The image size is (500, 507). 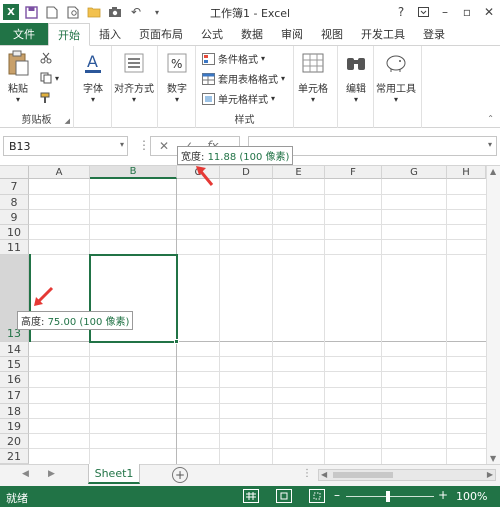 I want to click on number-button: % 数字 ▾, so click(x=177, y=77).